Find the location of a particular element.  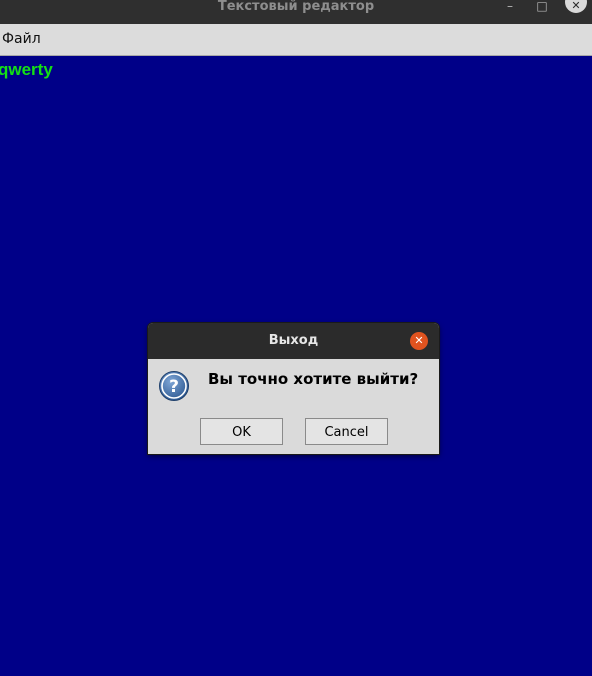

menu-bar: Файл is located at coordinates (296, 40).